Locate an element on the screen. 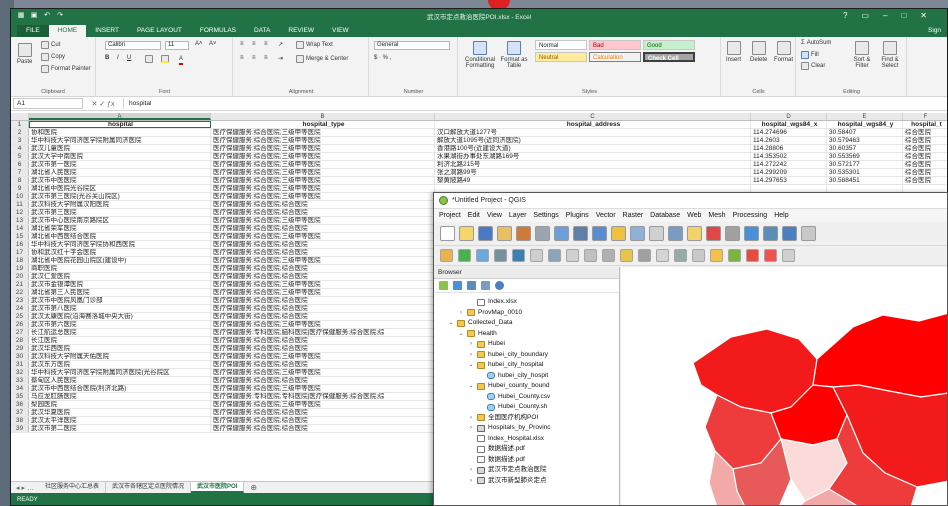 This screenshot has width=948, height=506. table-cell: 湖北省中医院光谷院区 is located at coordinates (120, 188).